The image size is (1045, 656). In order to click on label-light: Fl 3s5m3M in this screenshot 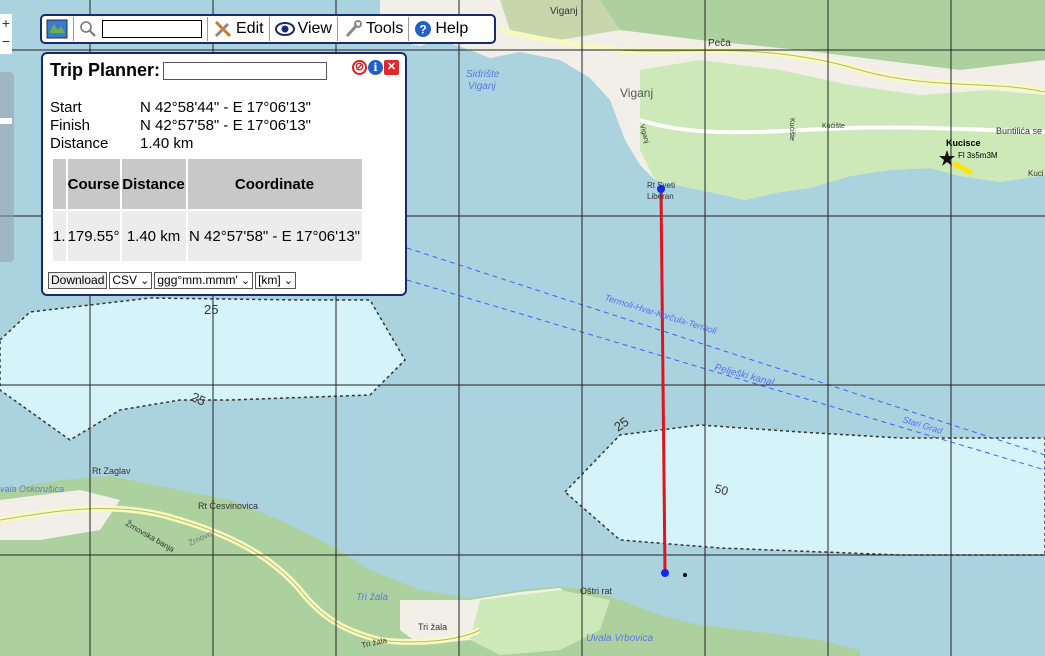, I will do `click(978, 155)`.